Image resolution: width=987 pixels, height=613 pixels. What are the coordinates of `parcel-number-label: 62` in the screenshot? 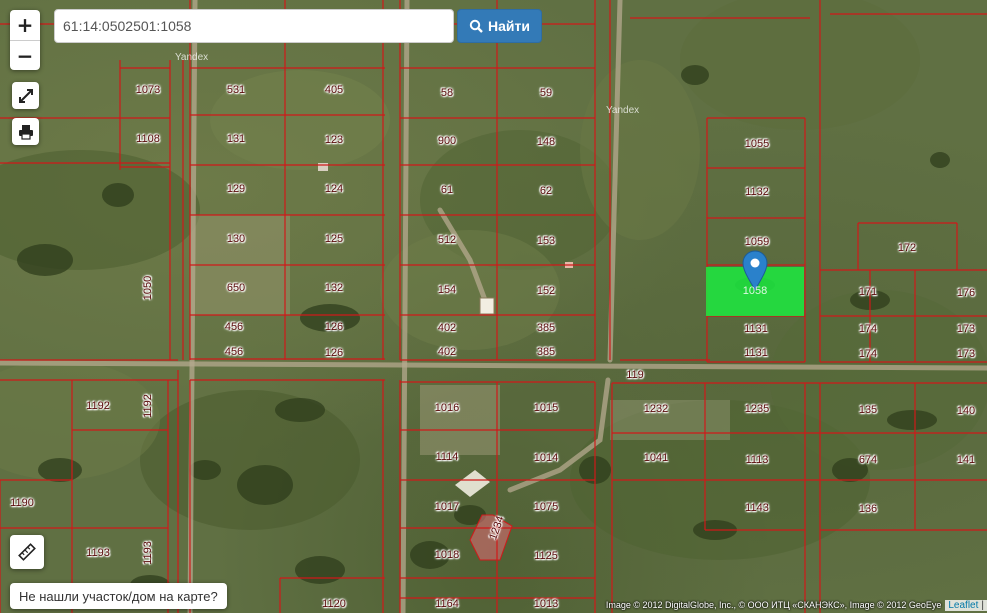 It's located at (546, 191).